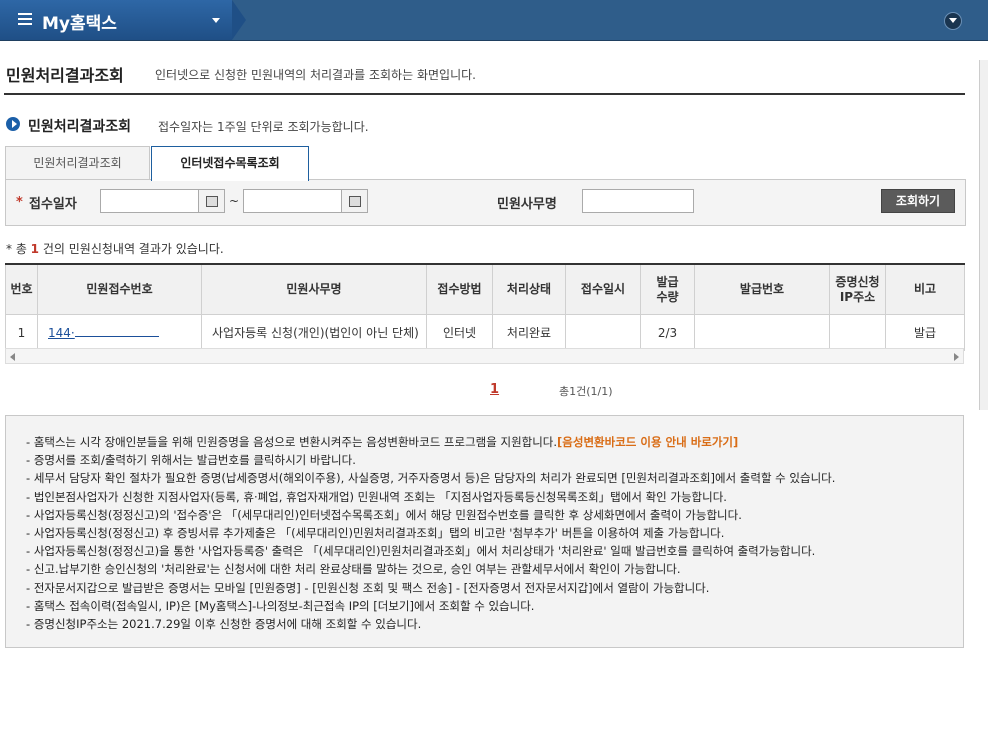 The image size is (988, 730). What do you see at coordinates (149, 201) in the screenshot?
I see `start-date-input` at bounding box center [149, 201].